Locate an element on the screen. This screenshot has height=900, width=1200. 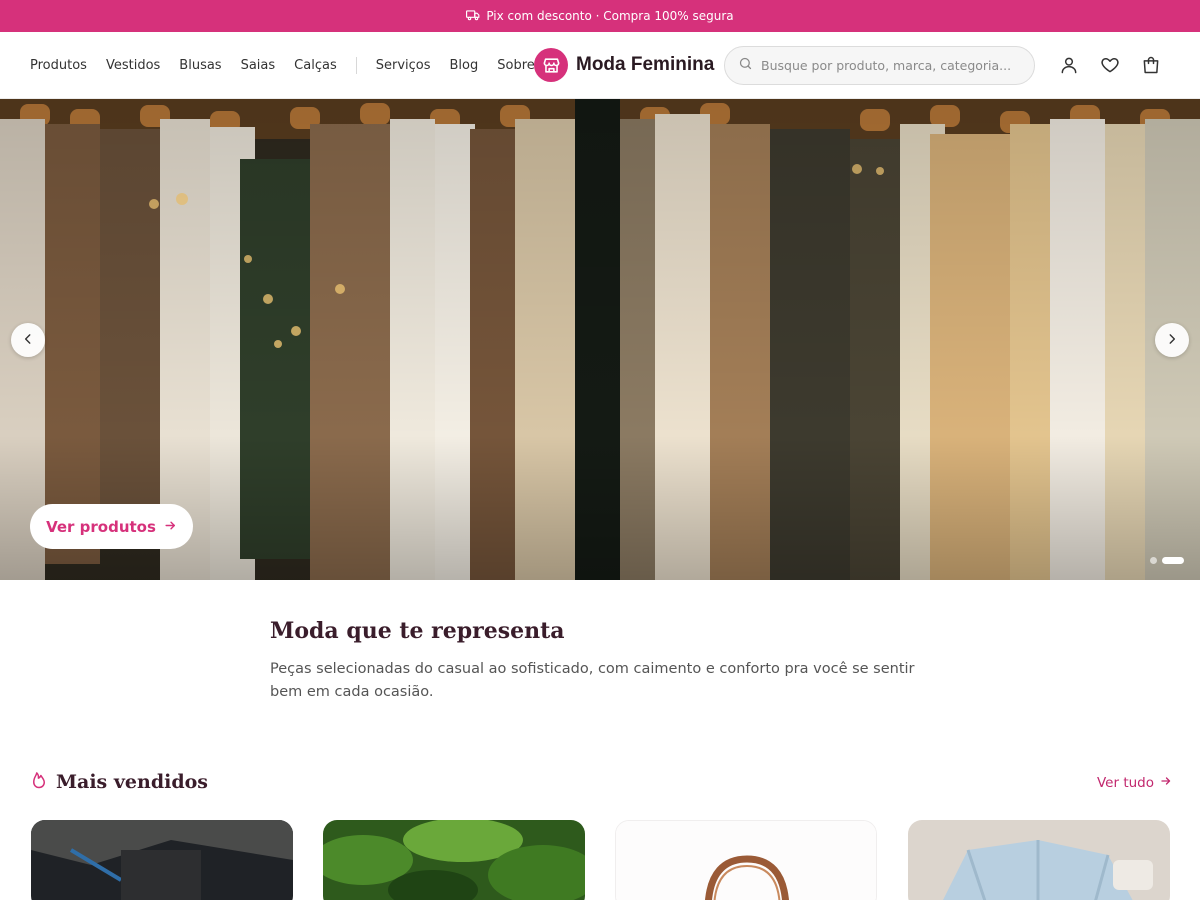
nav-link-saias: Saias is located at coordinates (258, 65).